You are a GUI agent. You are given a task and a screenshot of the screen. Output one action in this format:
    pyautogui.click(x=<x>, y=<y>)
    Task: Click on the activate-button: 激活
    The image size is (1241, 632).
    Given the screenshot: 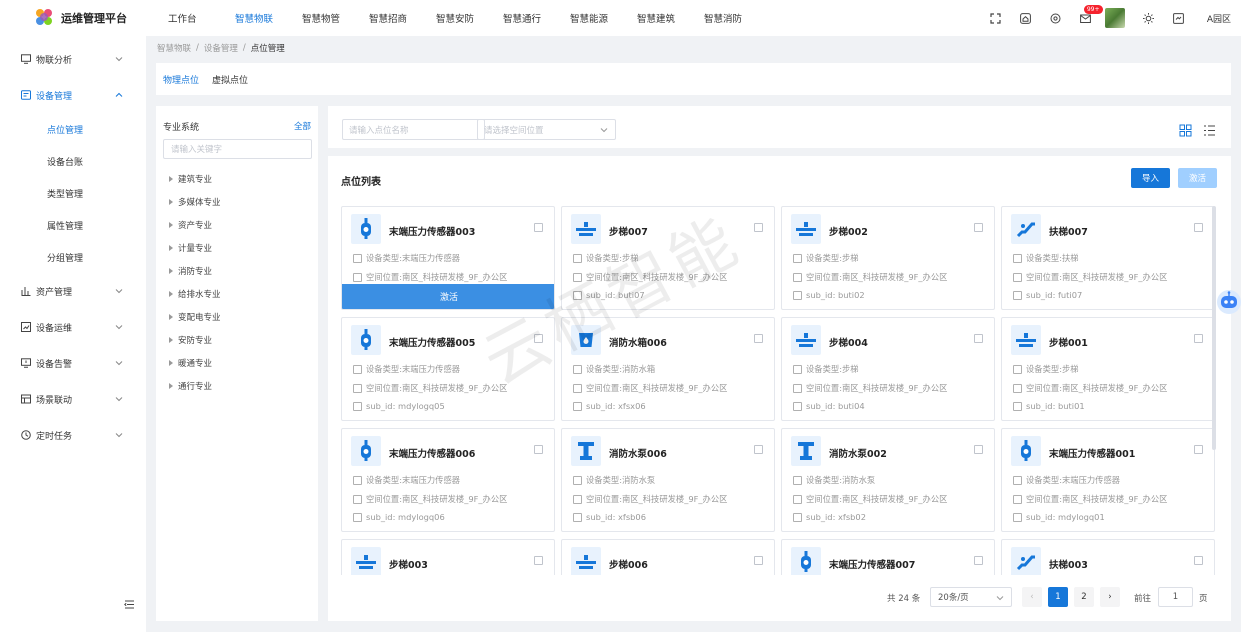 What is the action you would take?
    pyautogui.click(x=1197, y=178)
    